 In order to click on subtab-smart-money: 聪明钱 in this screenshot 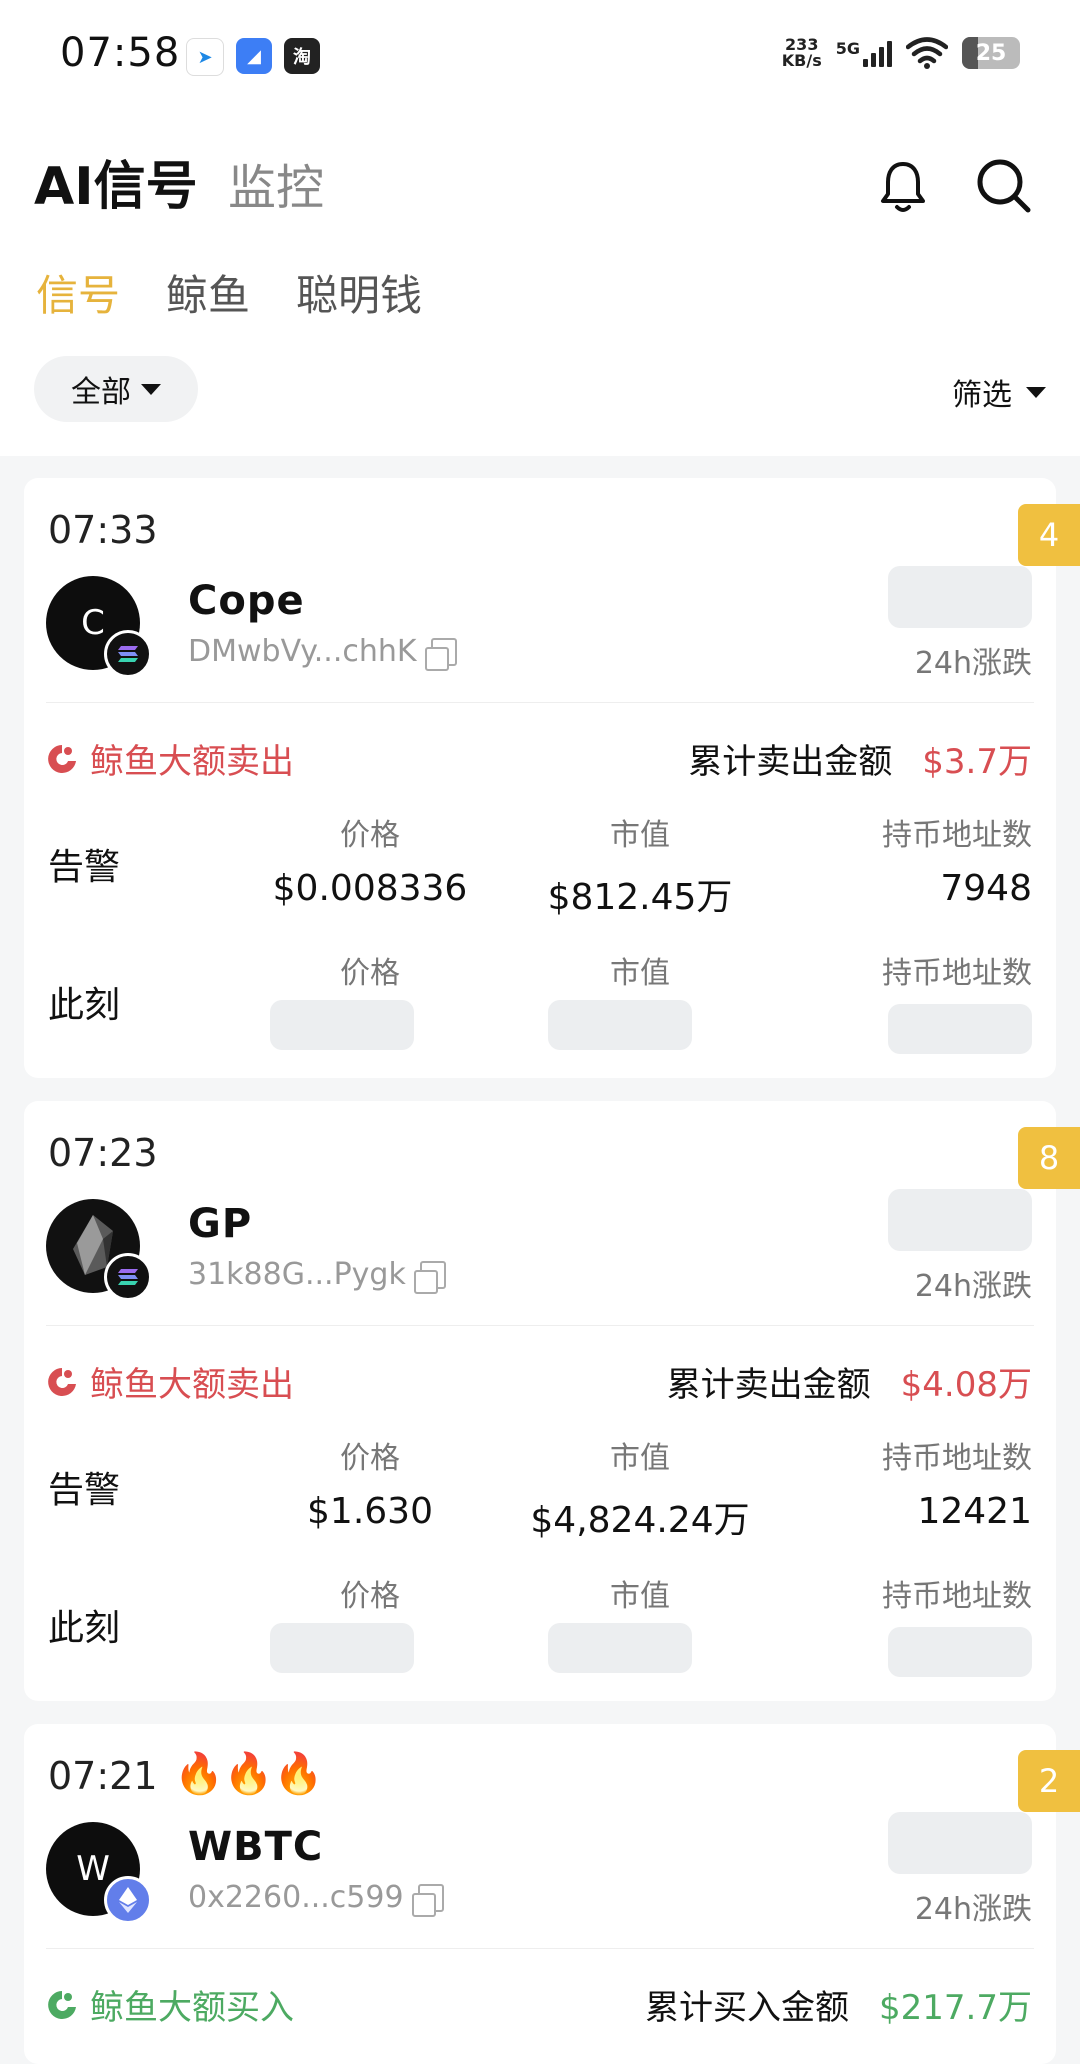, I will do `click(359, 292)`.